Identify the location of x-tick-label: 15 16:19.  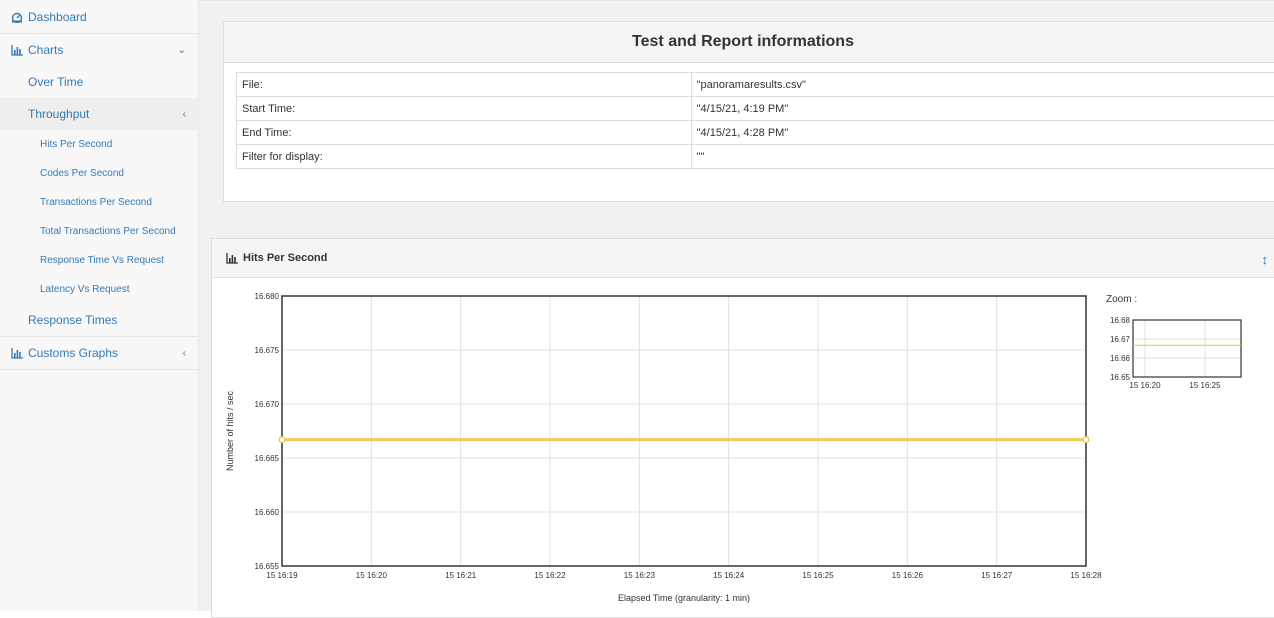
(282, 575).